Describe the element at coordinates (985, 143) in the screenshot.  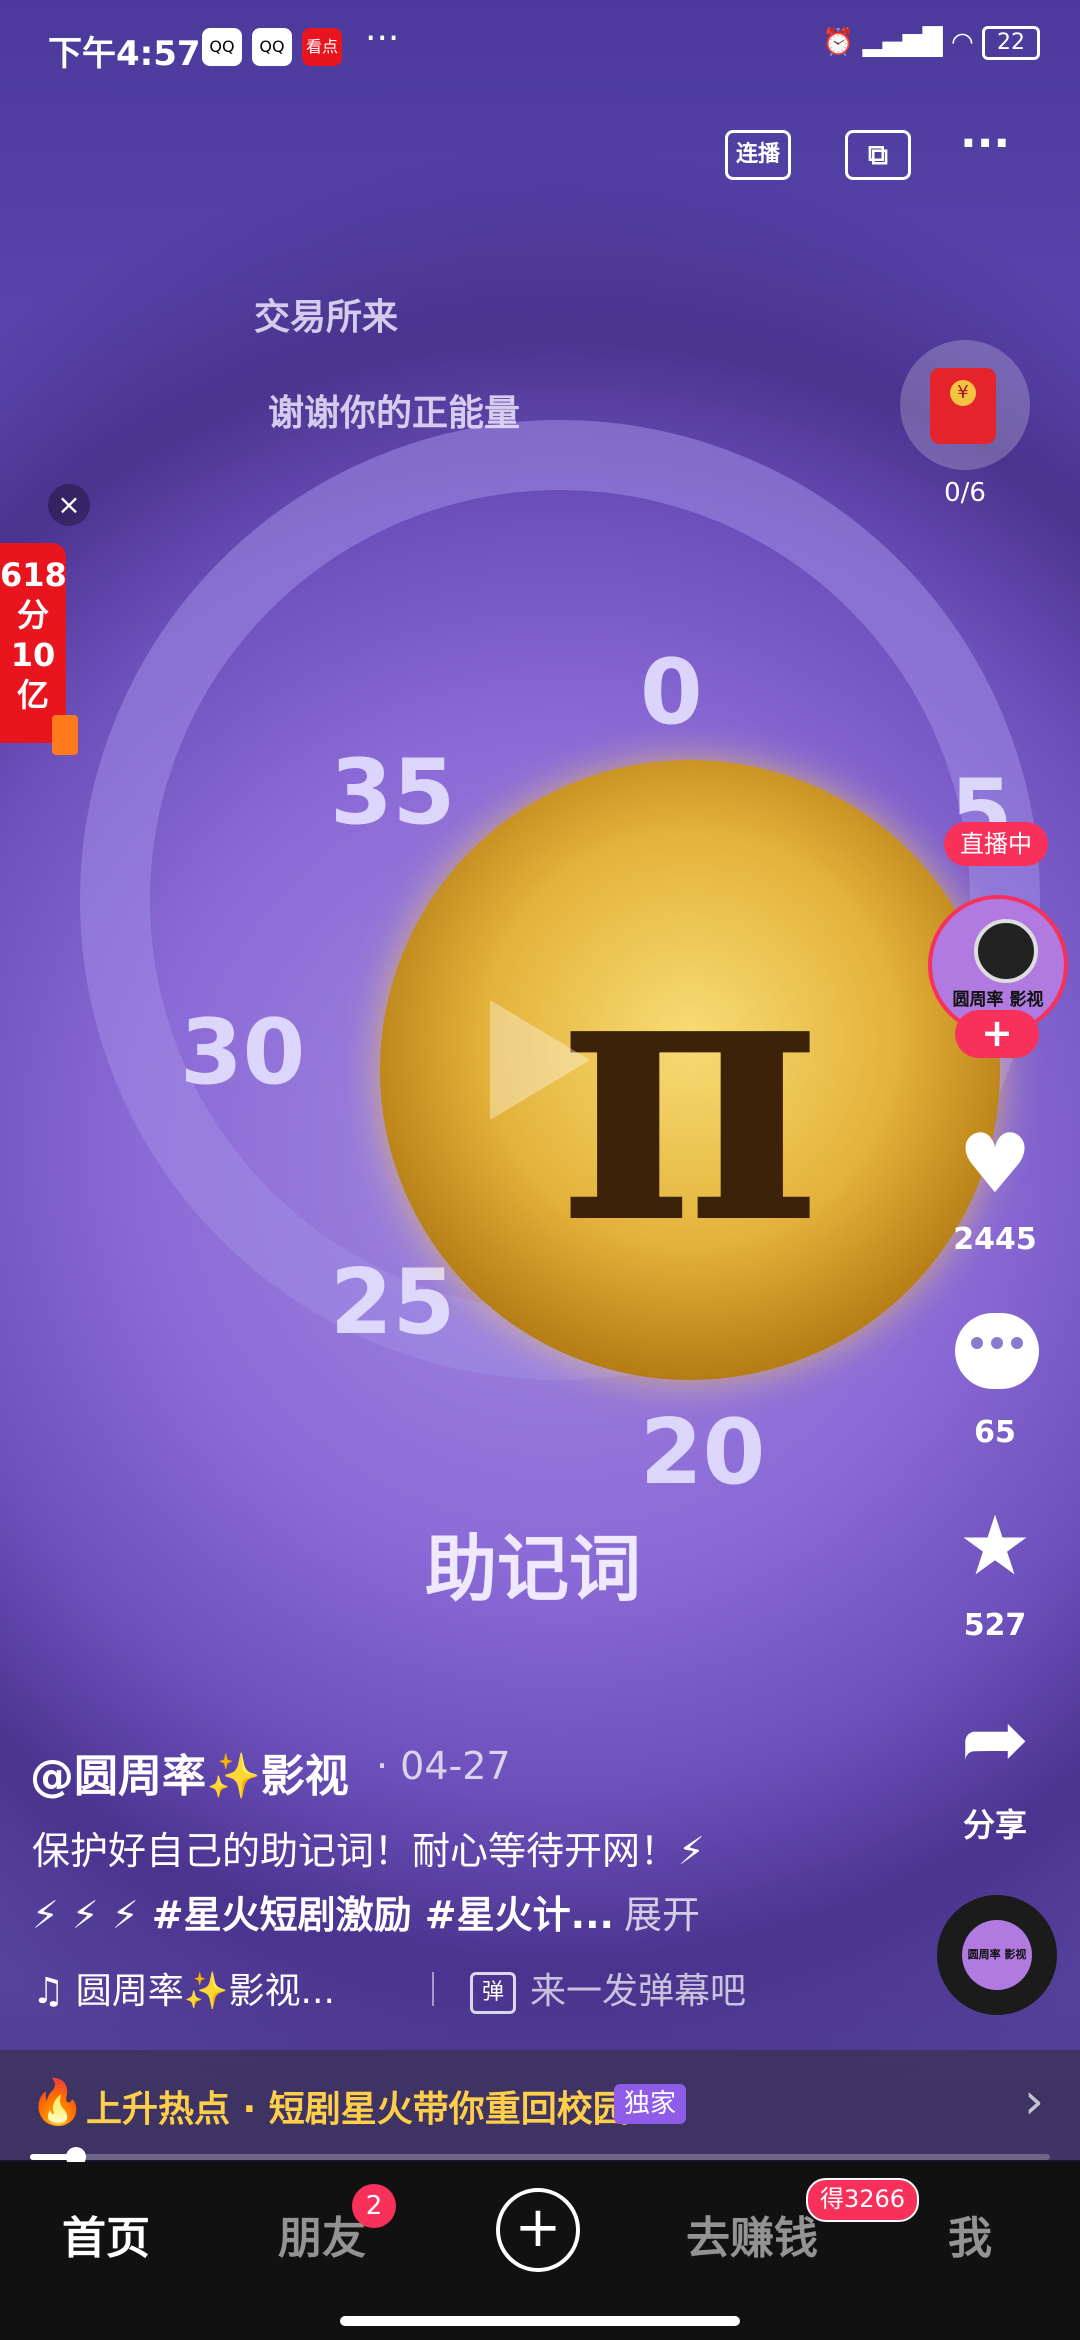
I see `more-options-button: ···` at that location.